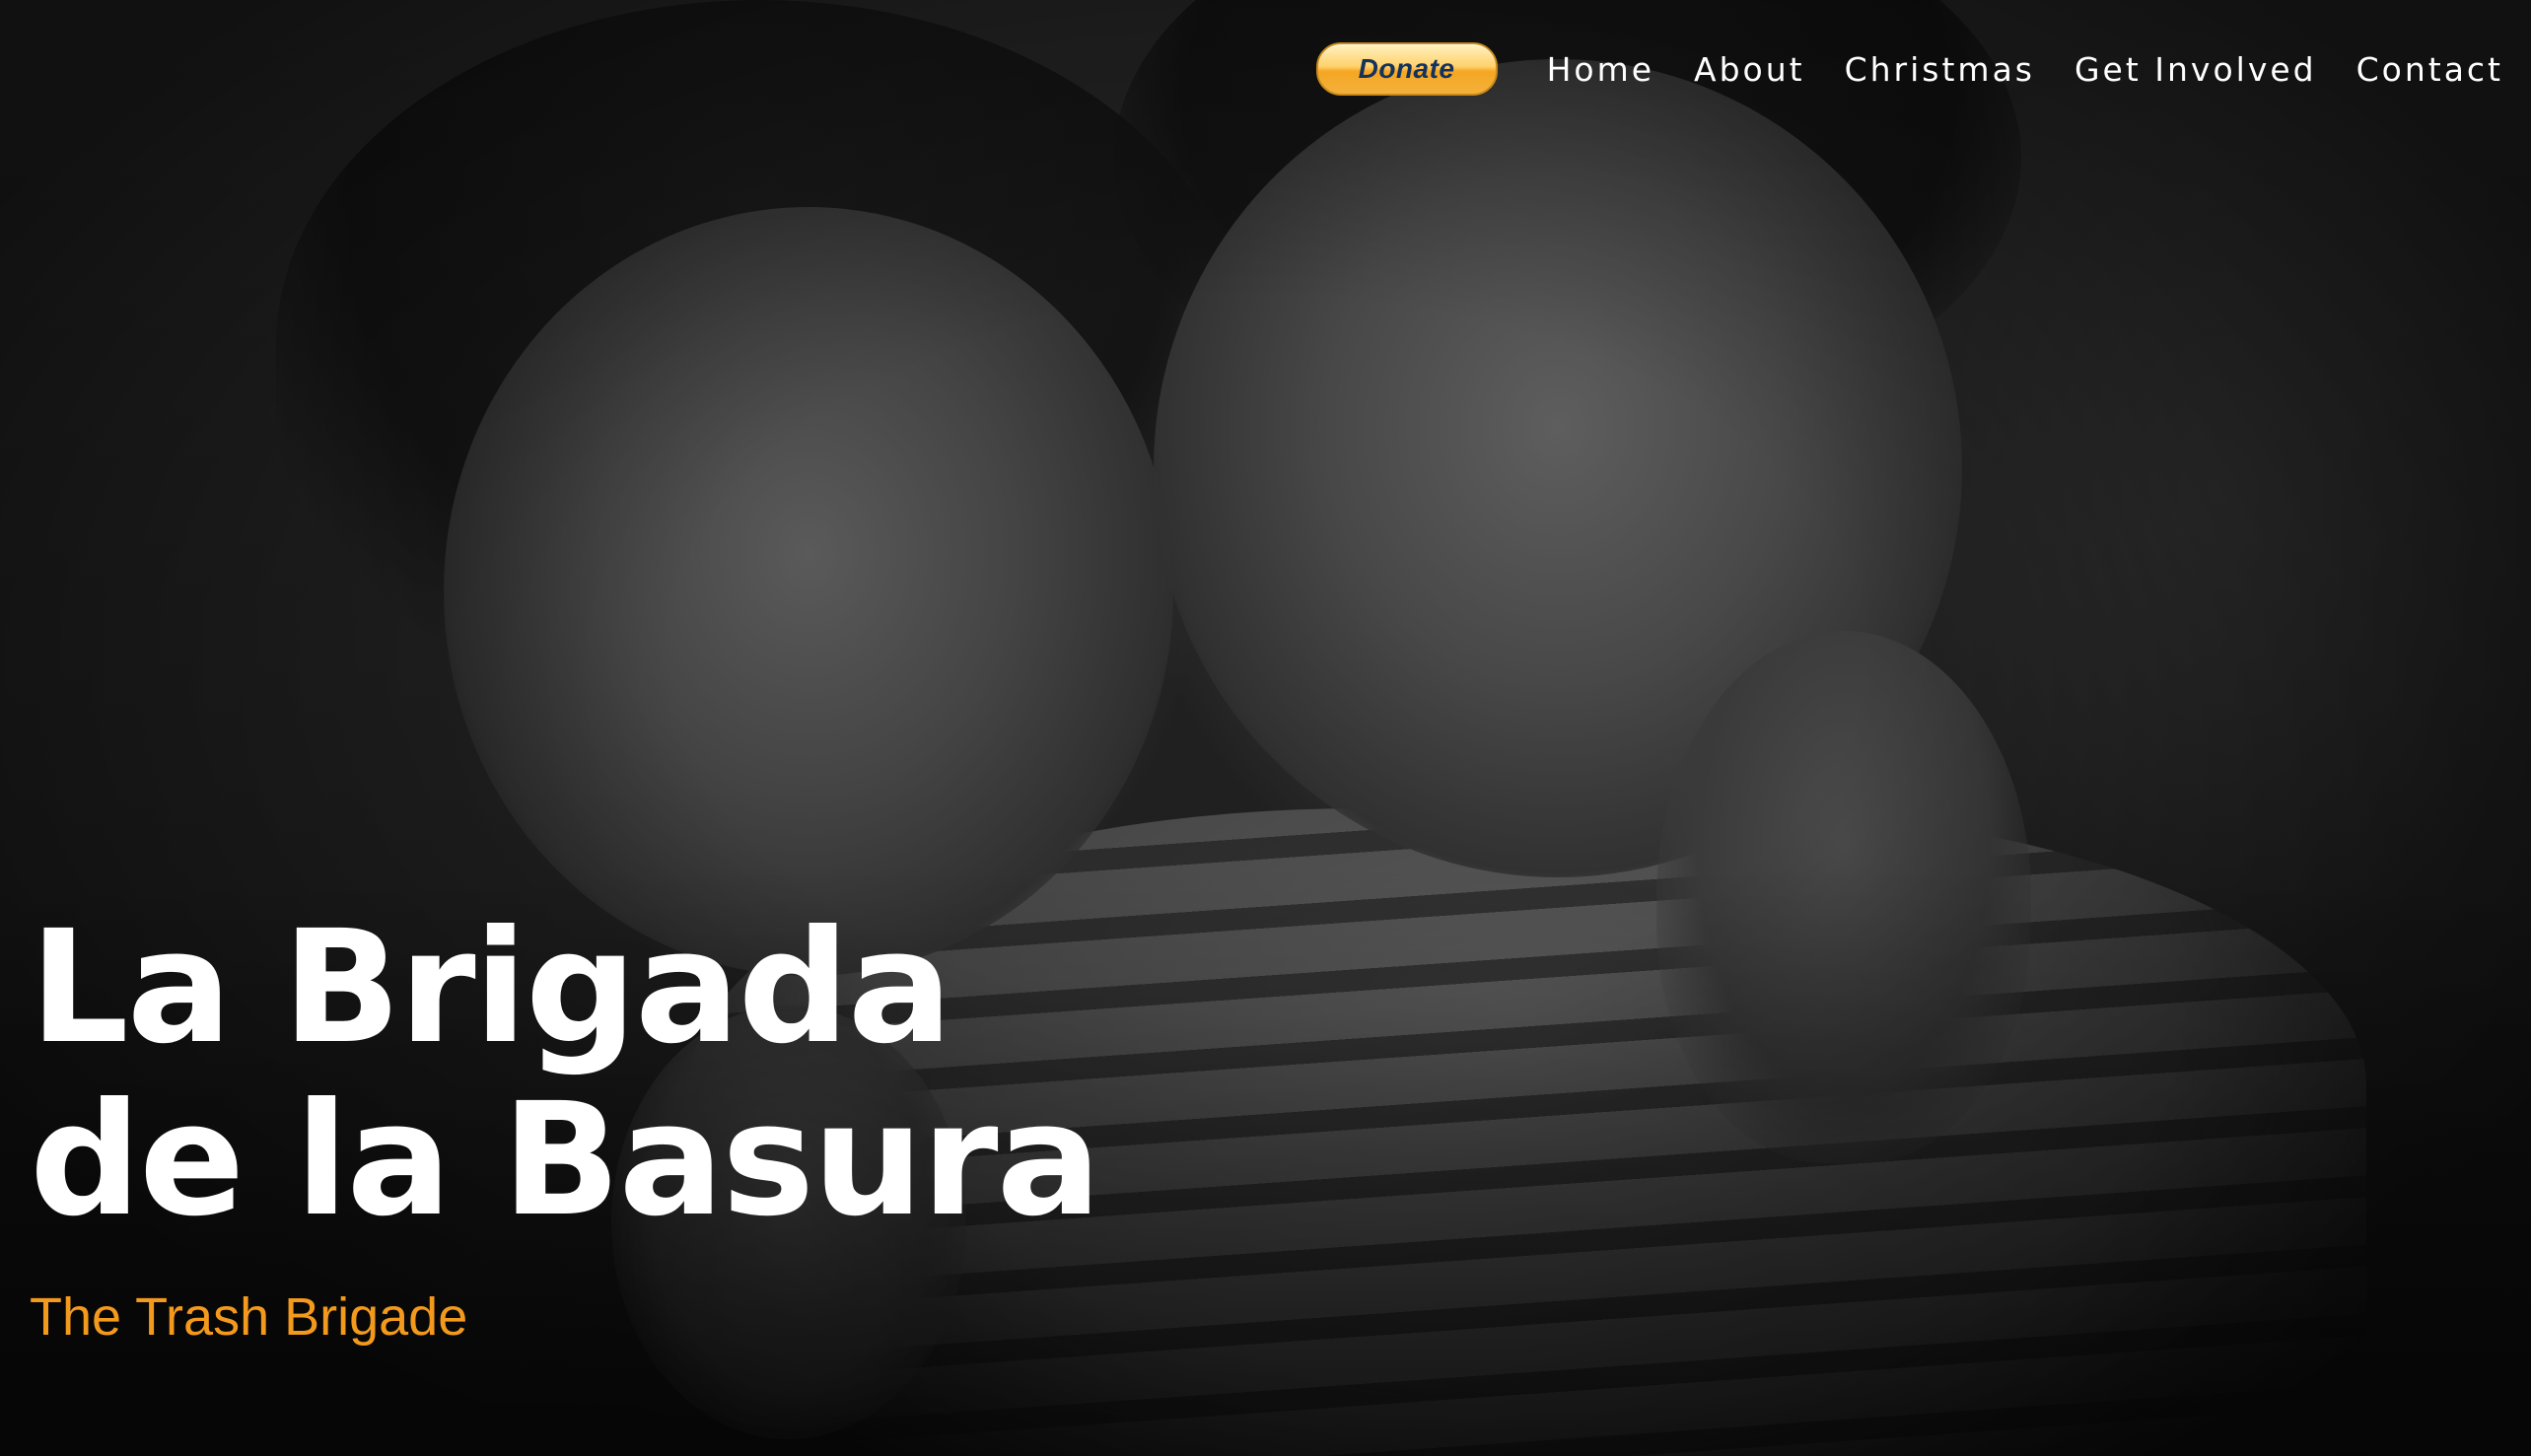 Image resolution: width=2531 pixels, height=1456 pixels. I want to click on donate-button: Donate, so click(1406, 69).